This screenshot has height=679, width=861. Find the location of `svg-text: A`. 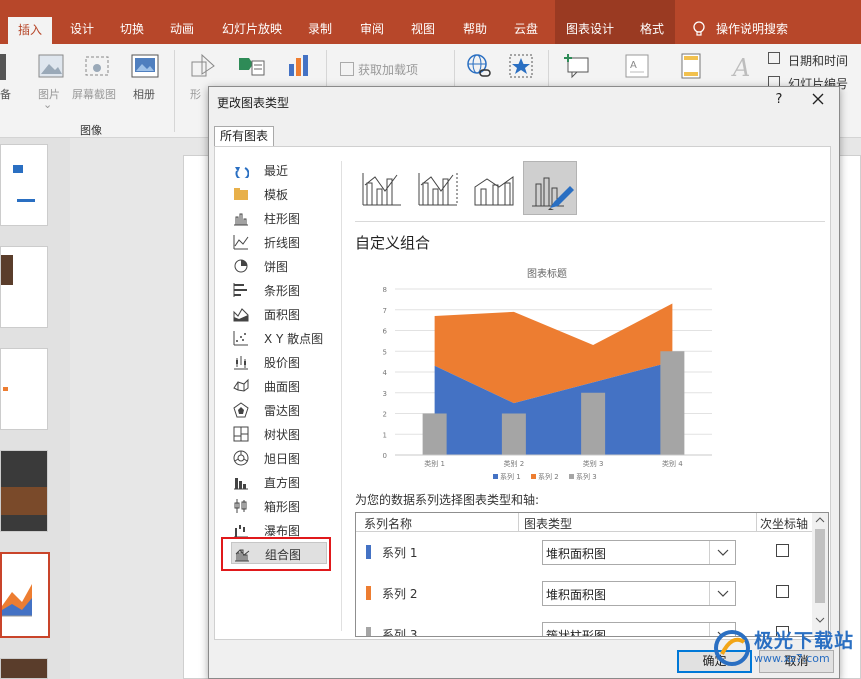

svg-text: A is located at coordinates (740, 67).